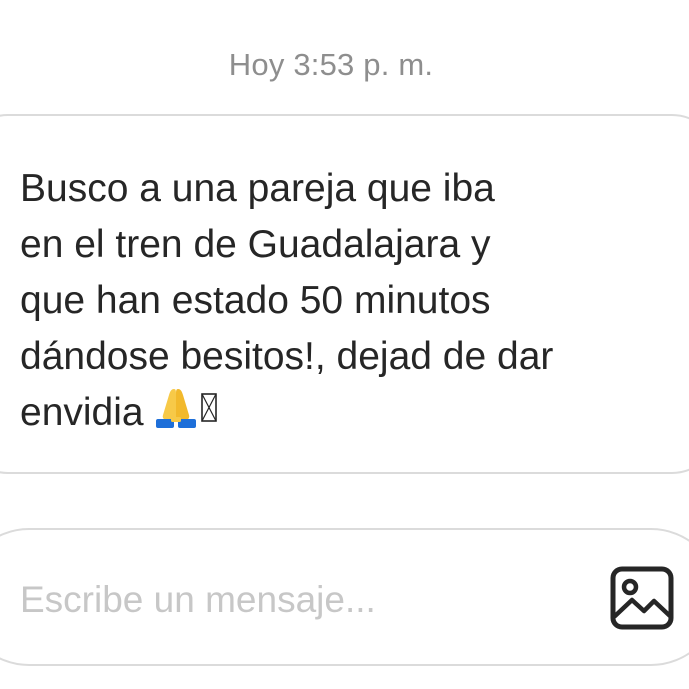 The image size is (689, 689). What do you see at coordinates (331, 64) in the screenshot?
I see `message-timestamp: Hoy 3:53 p. m.` at bounding box center [331, 64].